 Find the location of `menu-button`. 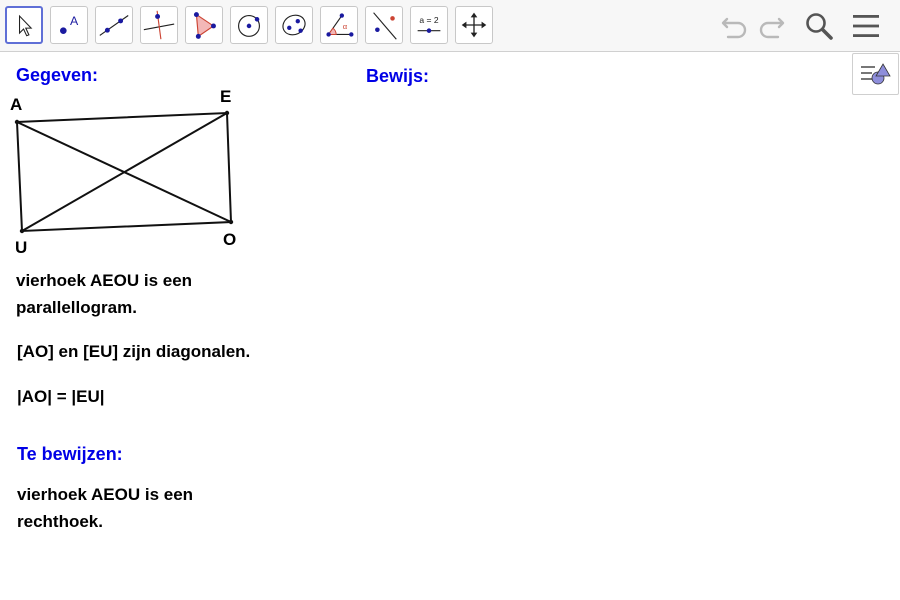

menu-button is located at coordinates (866, 26).